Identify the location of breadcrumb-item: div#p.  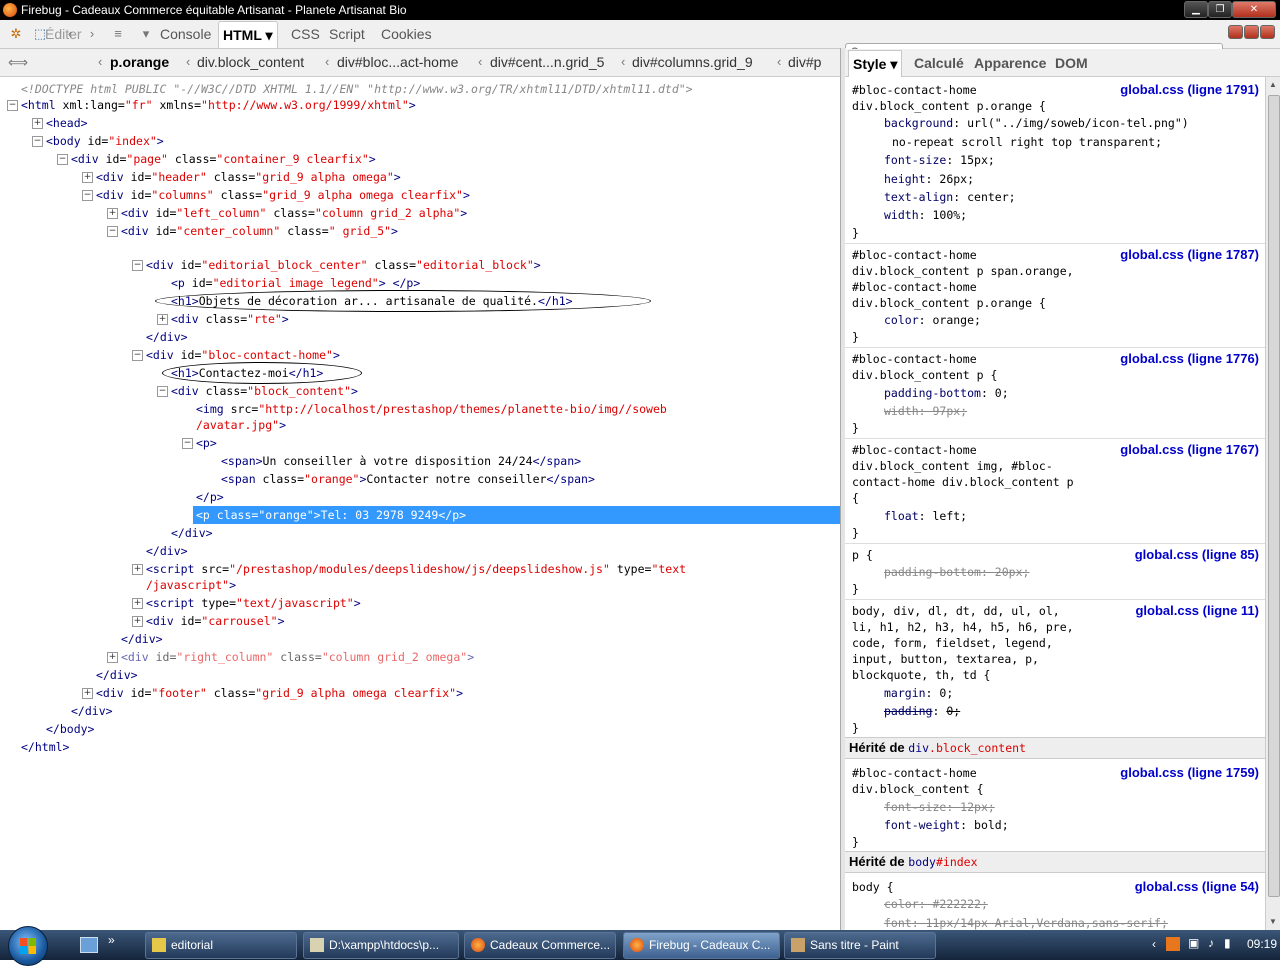
(804, 62).